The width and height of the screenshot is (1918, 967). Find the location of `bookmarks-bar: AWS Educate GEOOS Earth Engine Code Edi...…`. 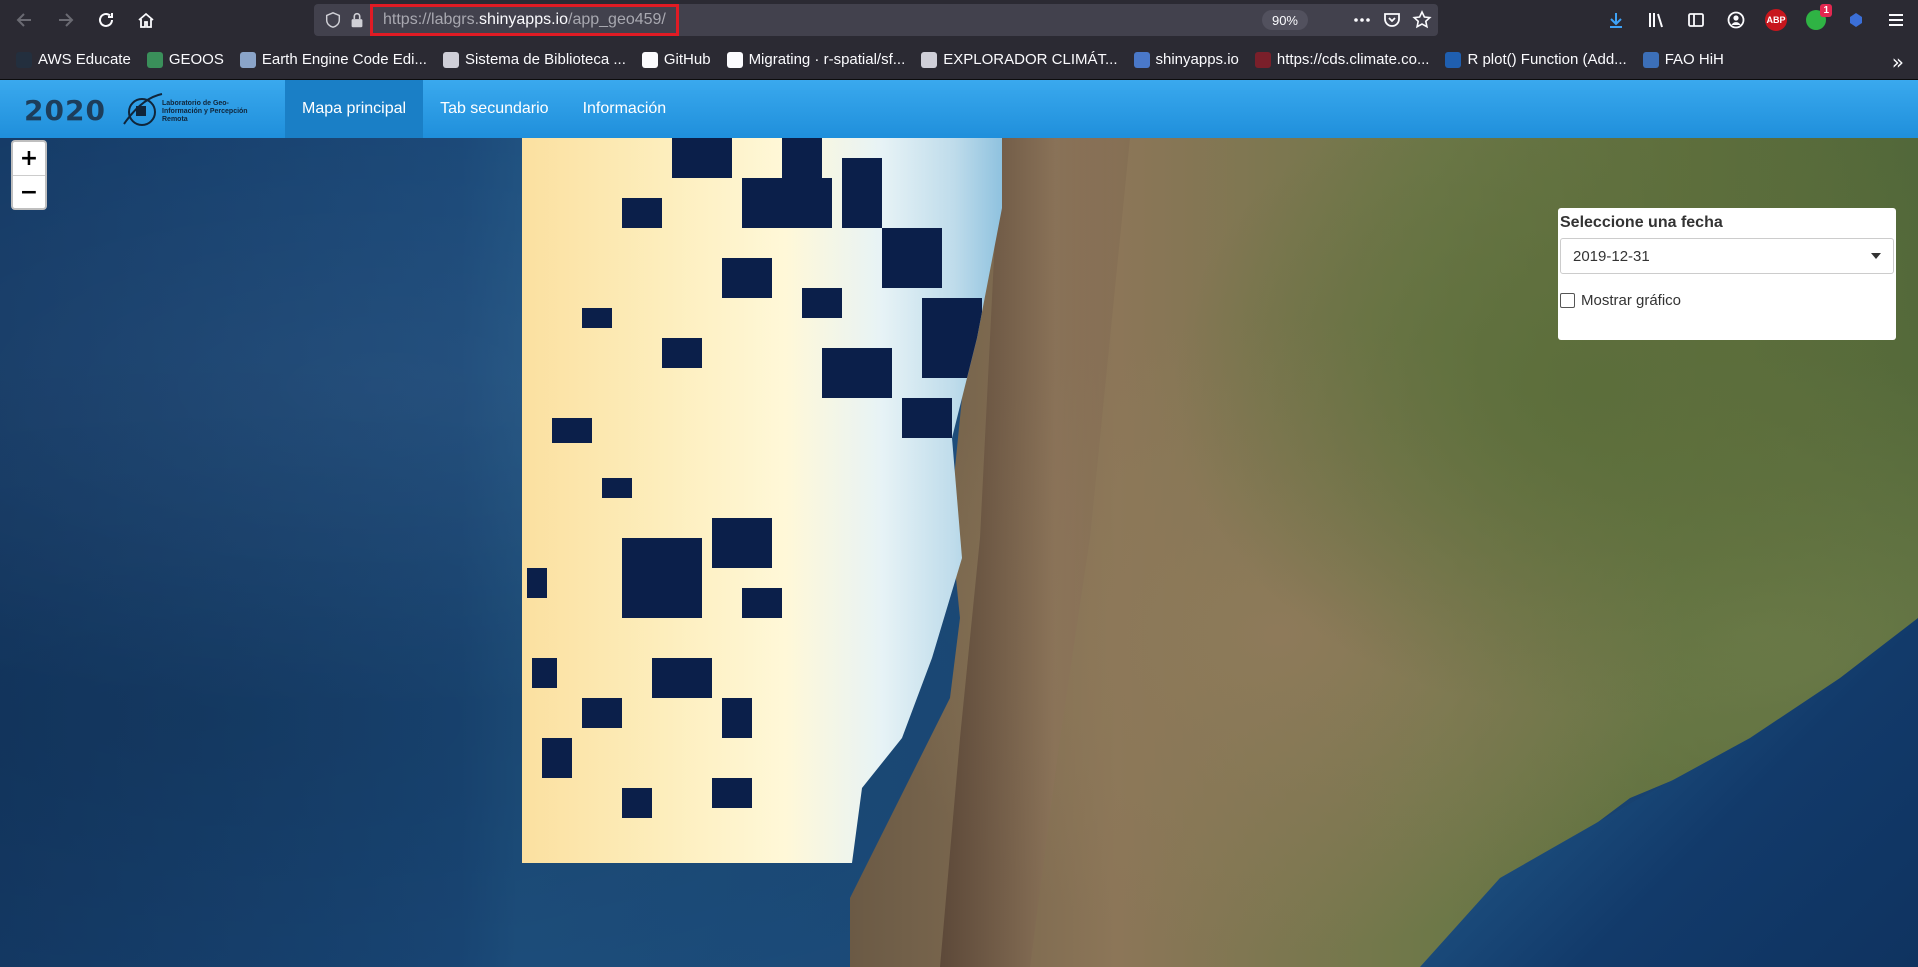

bookmarks-bar: AWS Educate GEOOS Earth Engine Code Edi...… is located at coordinates (959, 60).